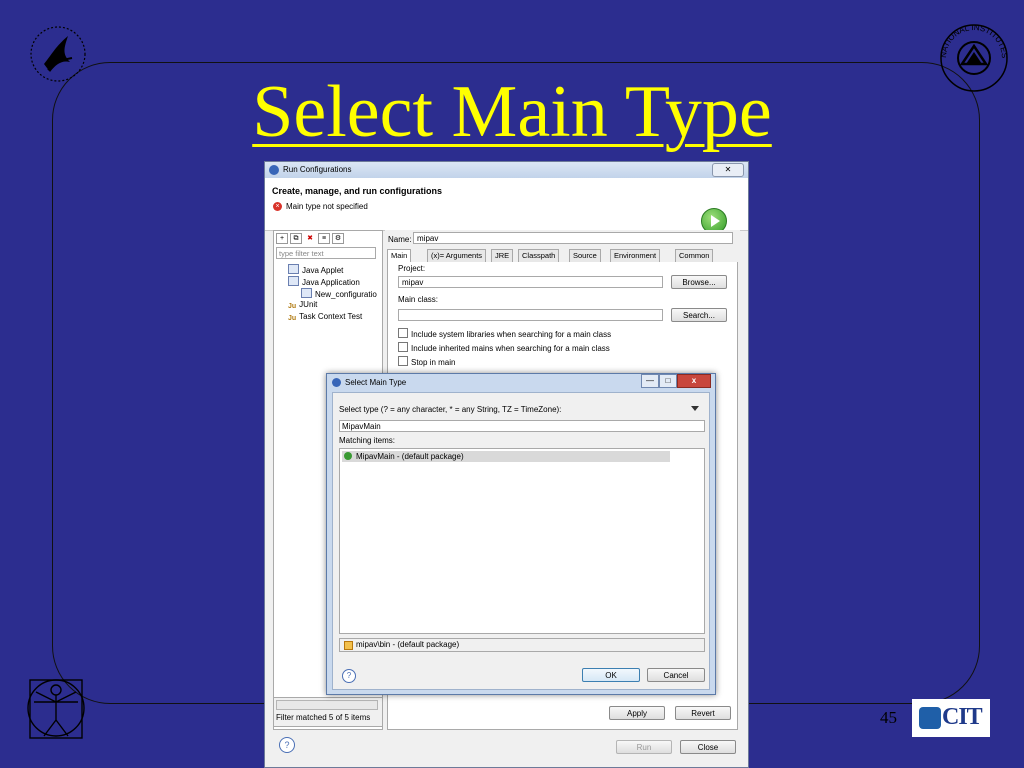  Describe the element at coordinates (412, 268) in the screenshot. I see `project-label: Project:` at that location.